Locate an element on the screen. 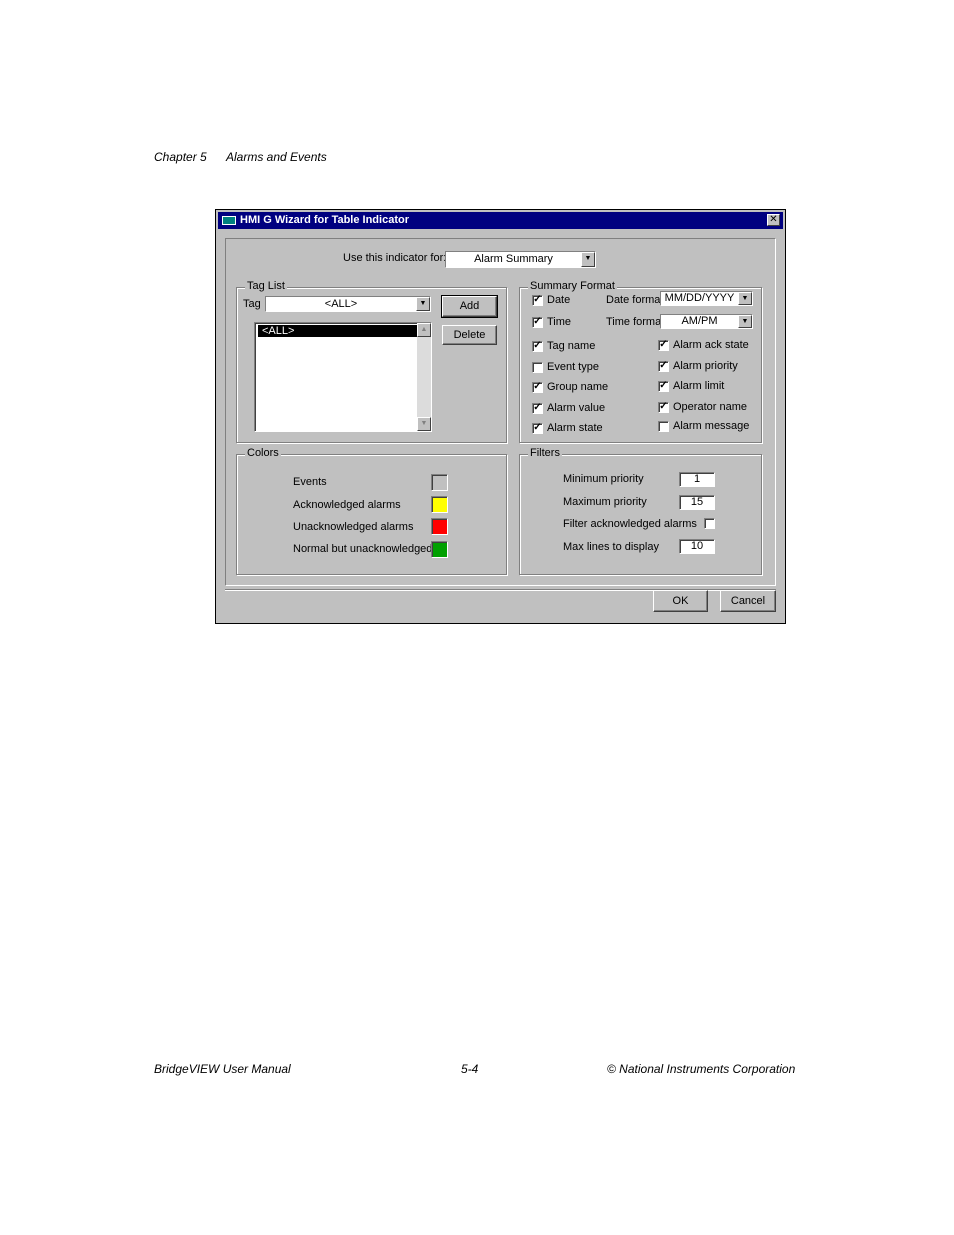 The image size is (954, 1235). ok-button: OK is located at coordinates (680, 601).